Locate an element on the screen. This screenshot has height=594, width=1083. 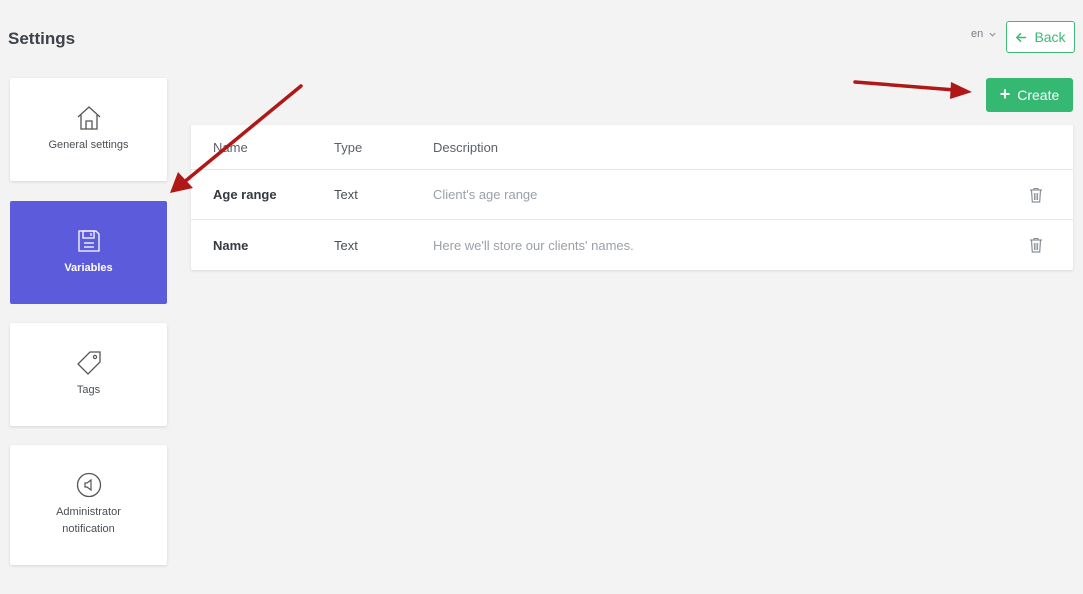
sidebar-item-label: Tags is located at coordinates (88, 390).